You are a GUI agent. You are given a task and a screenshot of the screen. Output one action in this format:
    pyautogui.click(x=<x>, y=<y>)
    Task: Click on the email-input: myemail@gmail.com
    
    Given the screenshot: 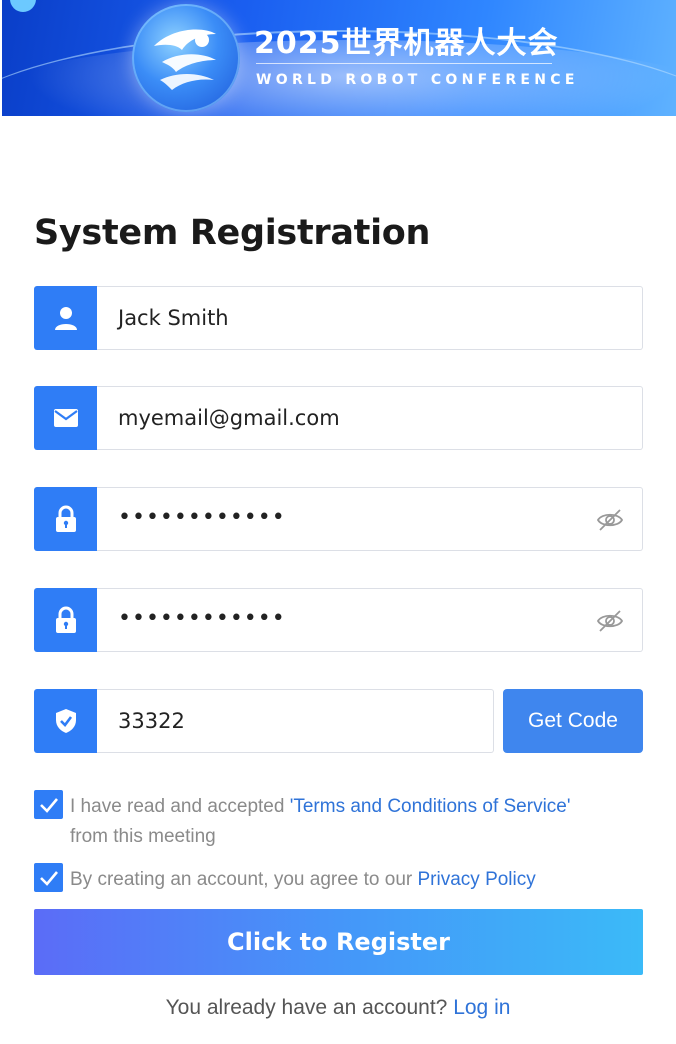 What is the action you would take?
    pyautogui.click(x=370, y=418)
    